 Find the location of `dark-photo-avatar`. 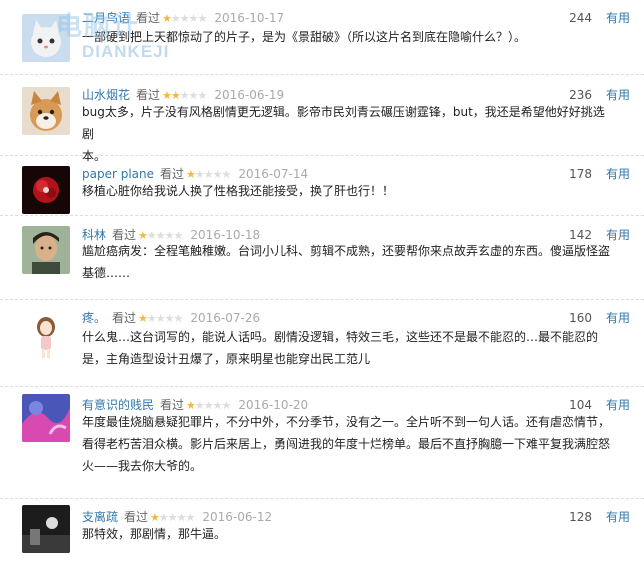

dark-photo-avatar is located at coordinates (46, 529).